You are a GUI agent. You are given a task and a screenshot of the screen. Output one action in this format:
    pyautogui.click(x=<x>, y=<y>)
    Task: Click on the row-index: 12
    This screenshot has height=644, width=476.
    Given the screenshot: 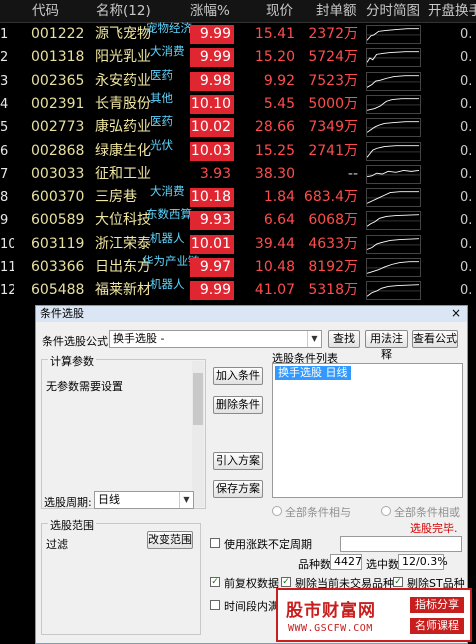 What is the action you would take?
    pyautogui.click(x=7, y=291)
    